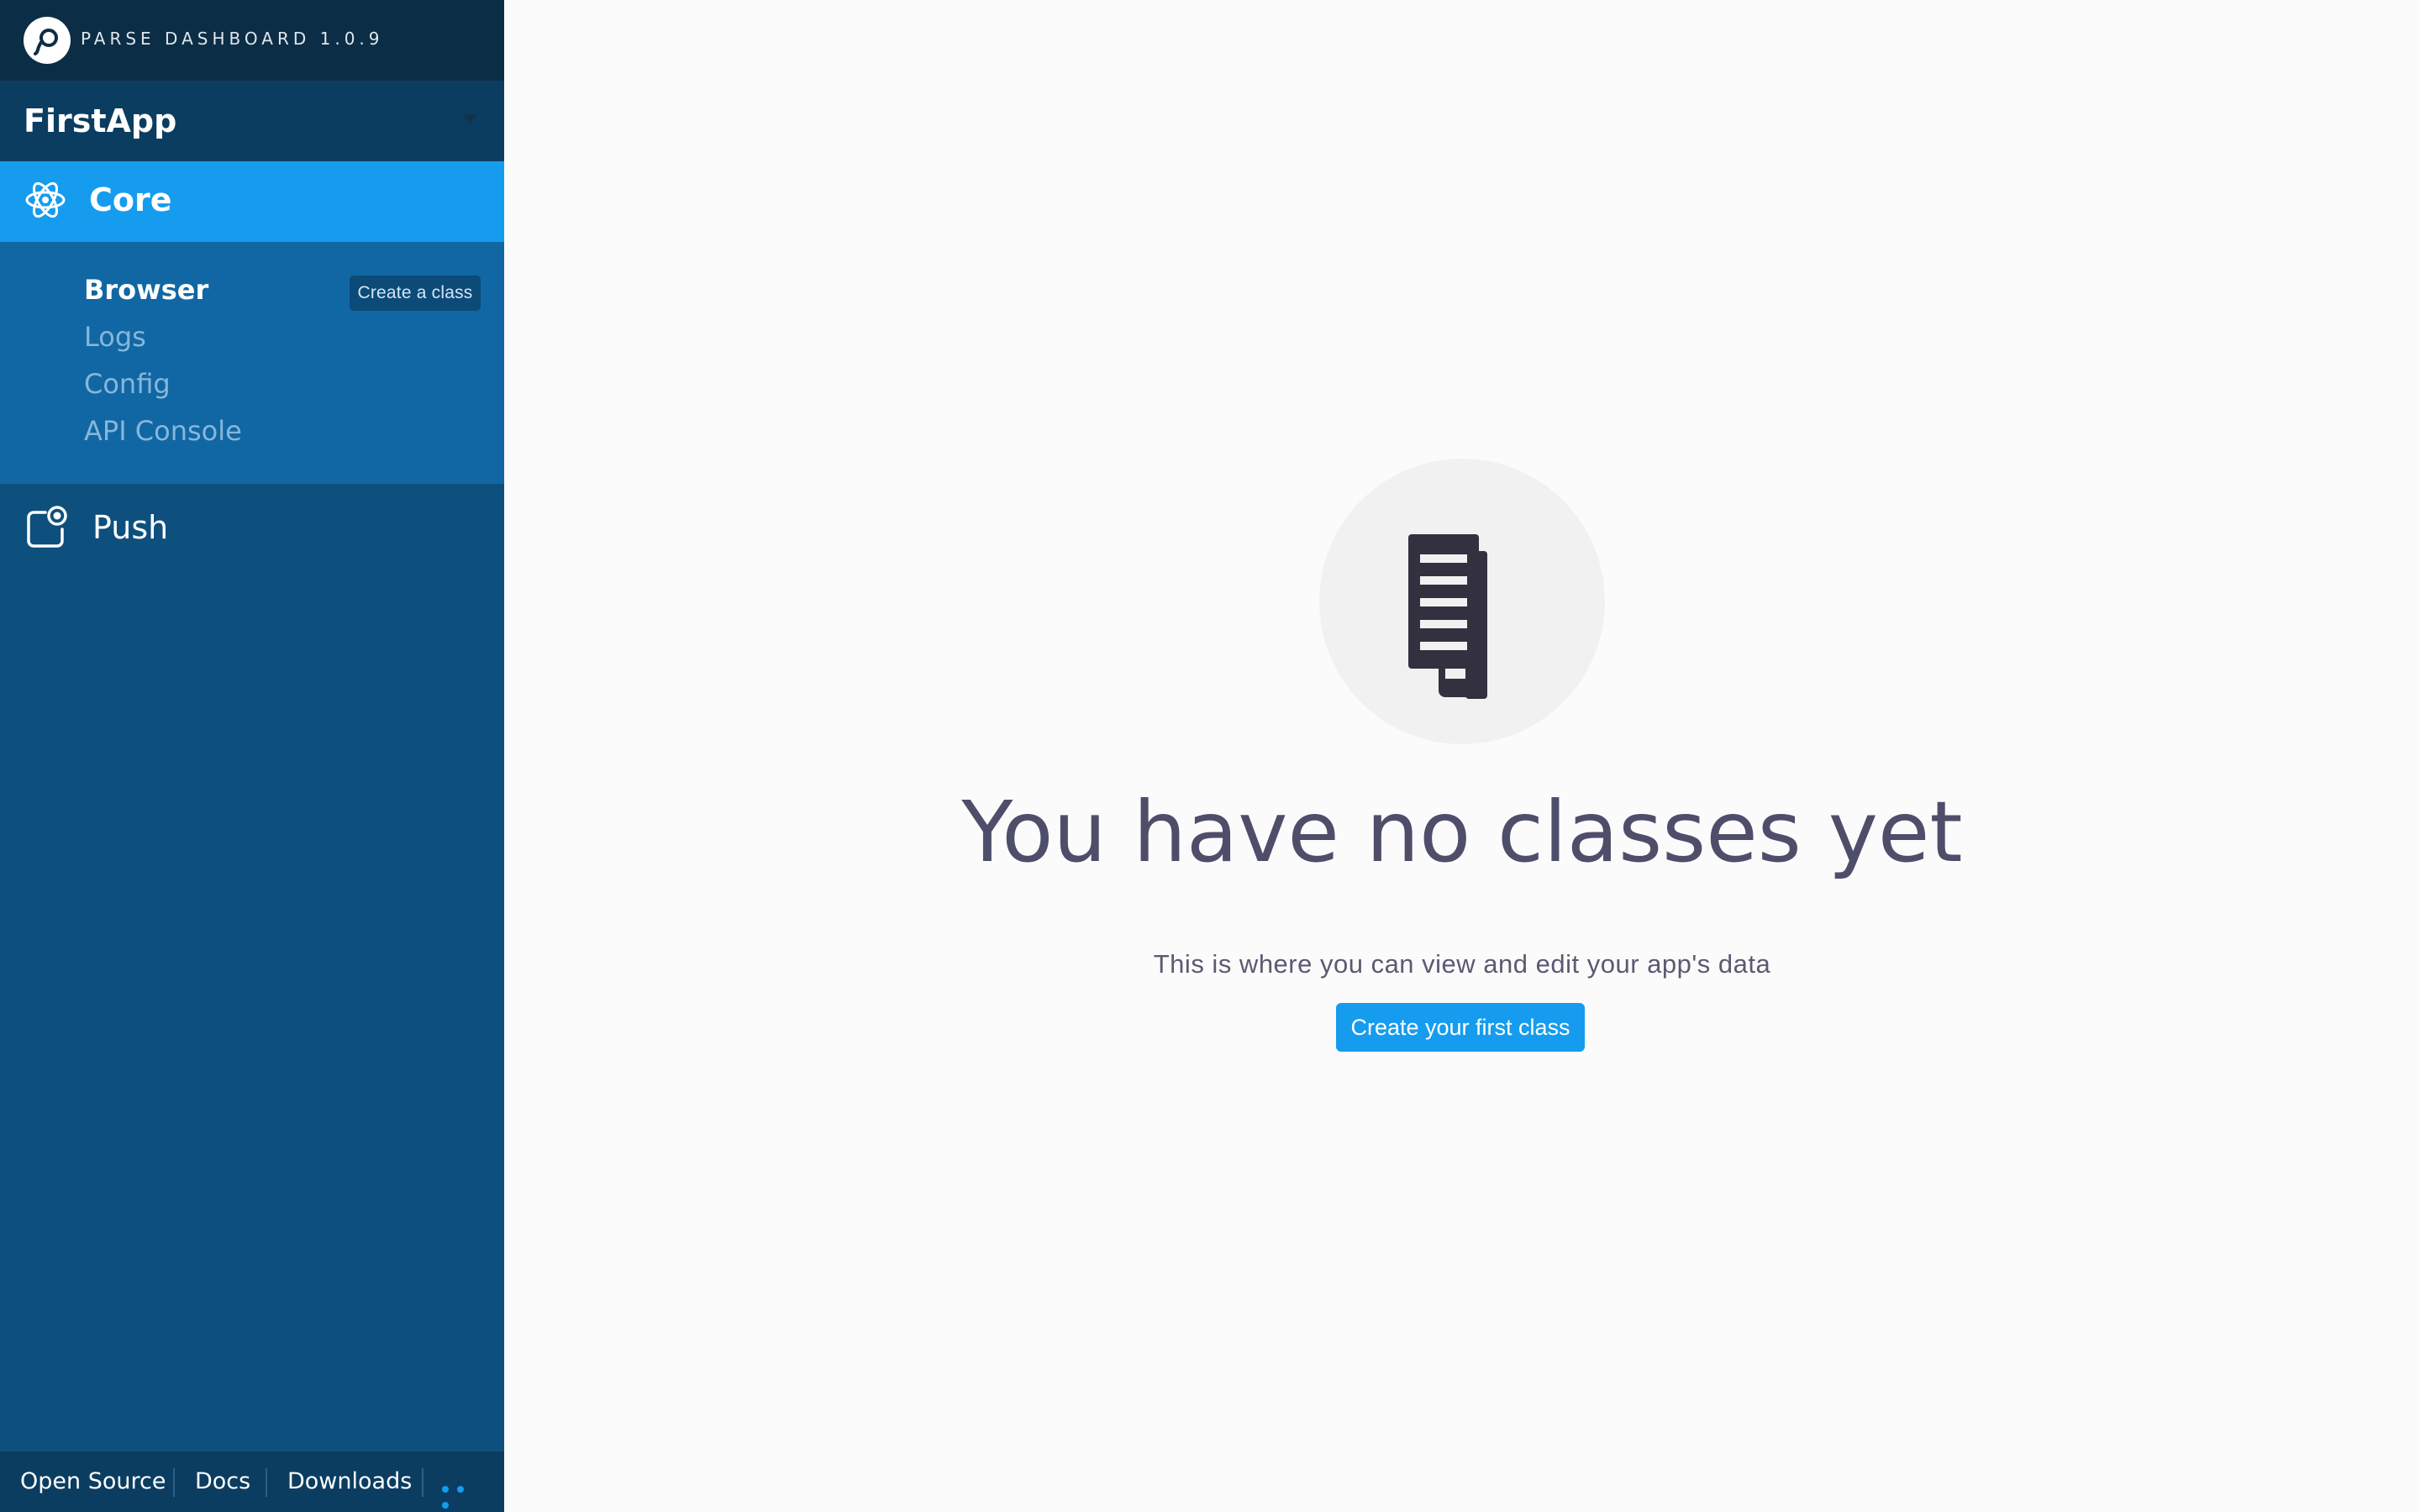  Describe the element at coordinates (163, 431) in the screenshot. I see `sidebar-item-api-console: API Console` at that location.